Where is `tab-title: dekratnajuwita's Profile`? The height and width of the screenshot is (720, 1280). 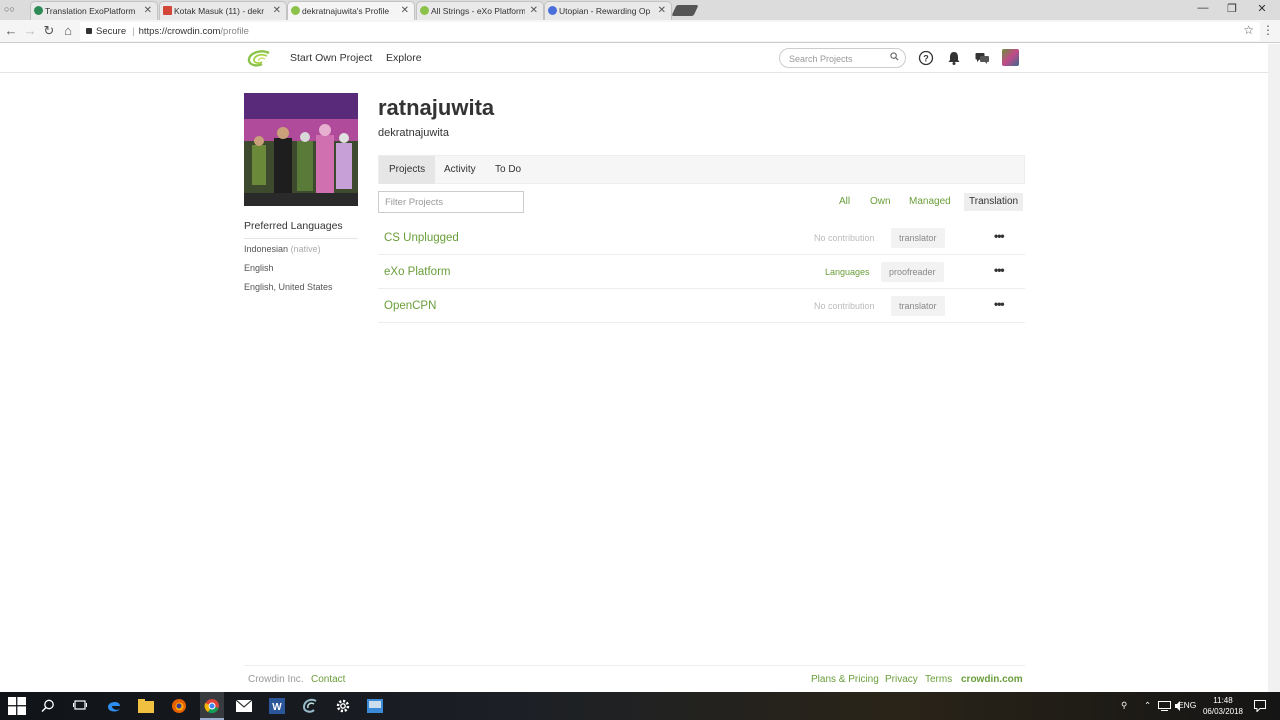 tab-title: dekratnajuwita's Profile is located at coordinates (346, 11).